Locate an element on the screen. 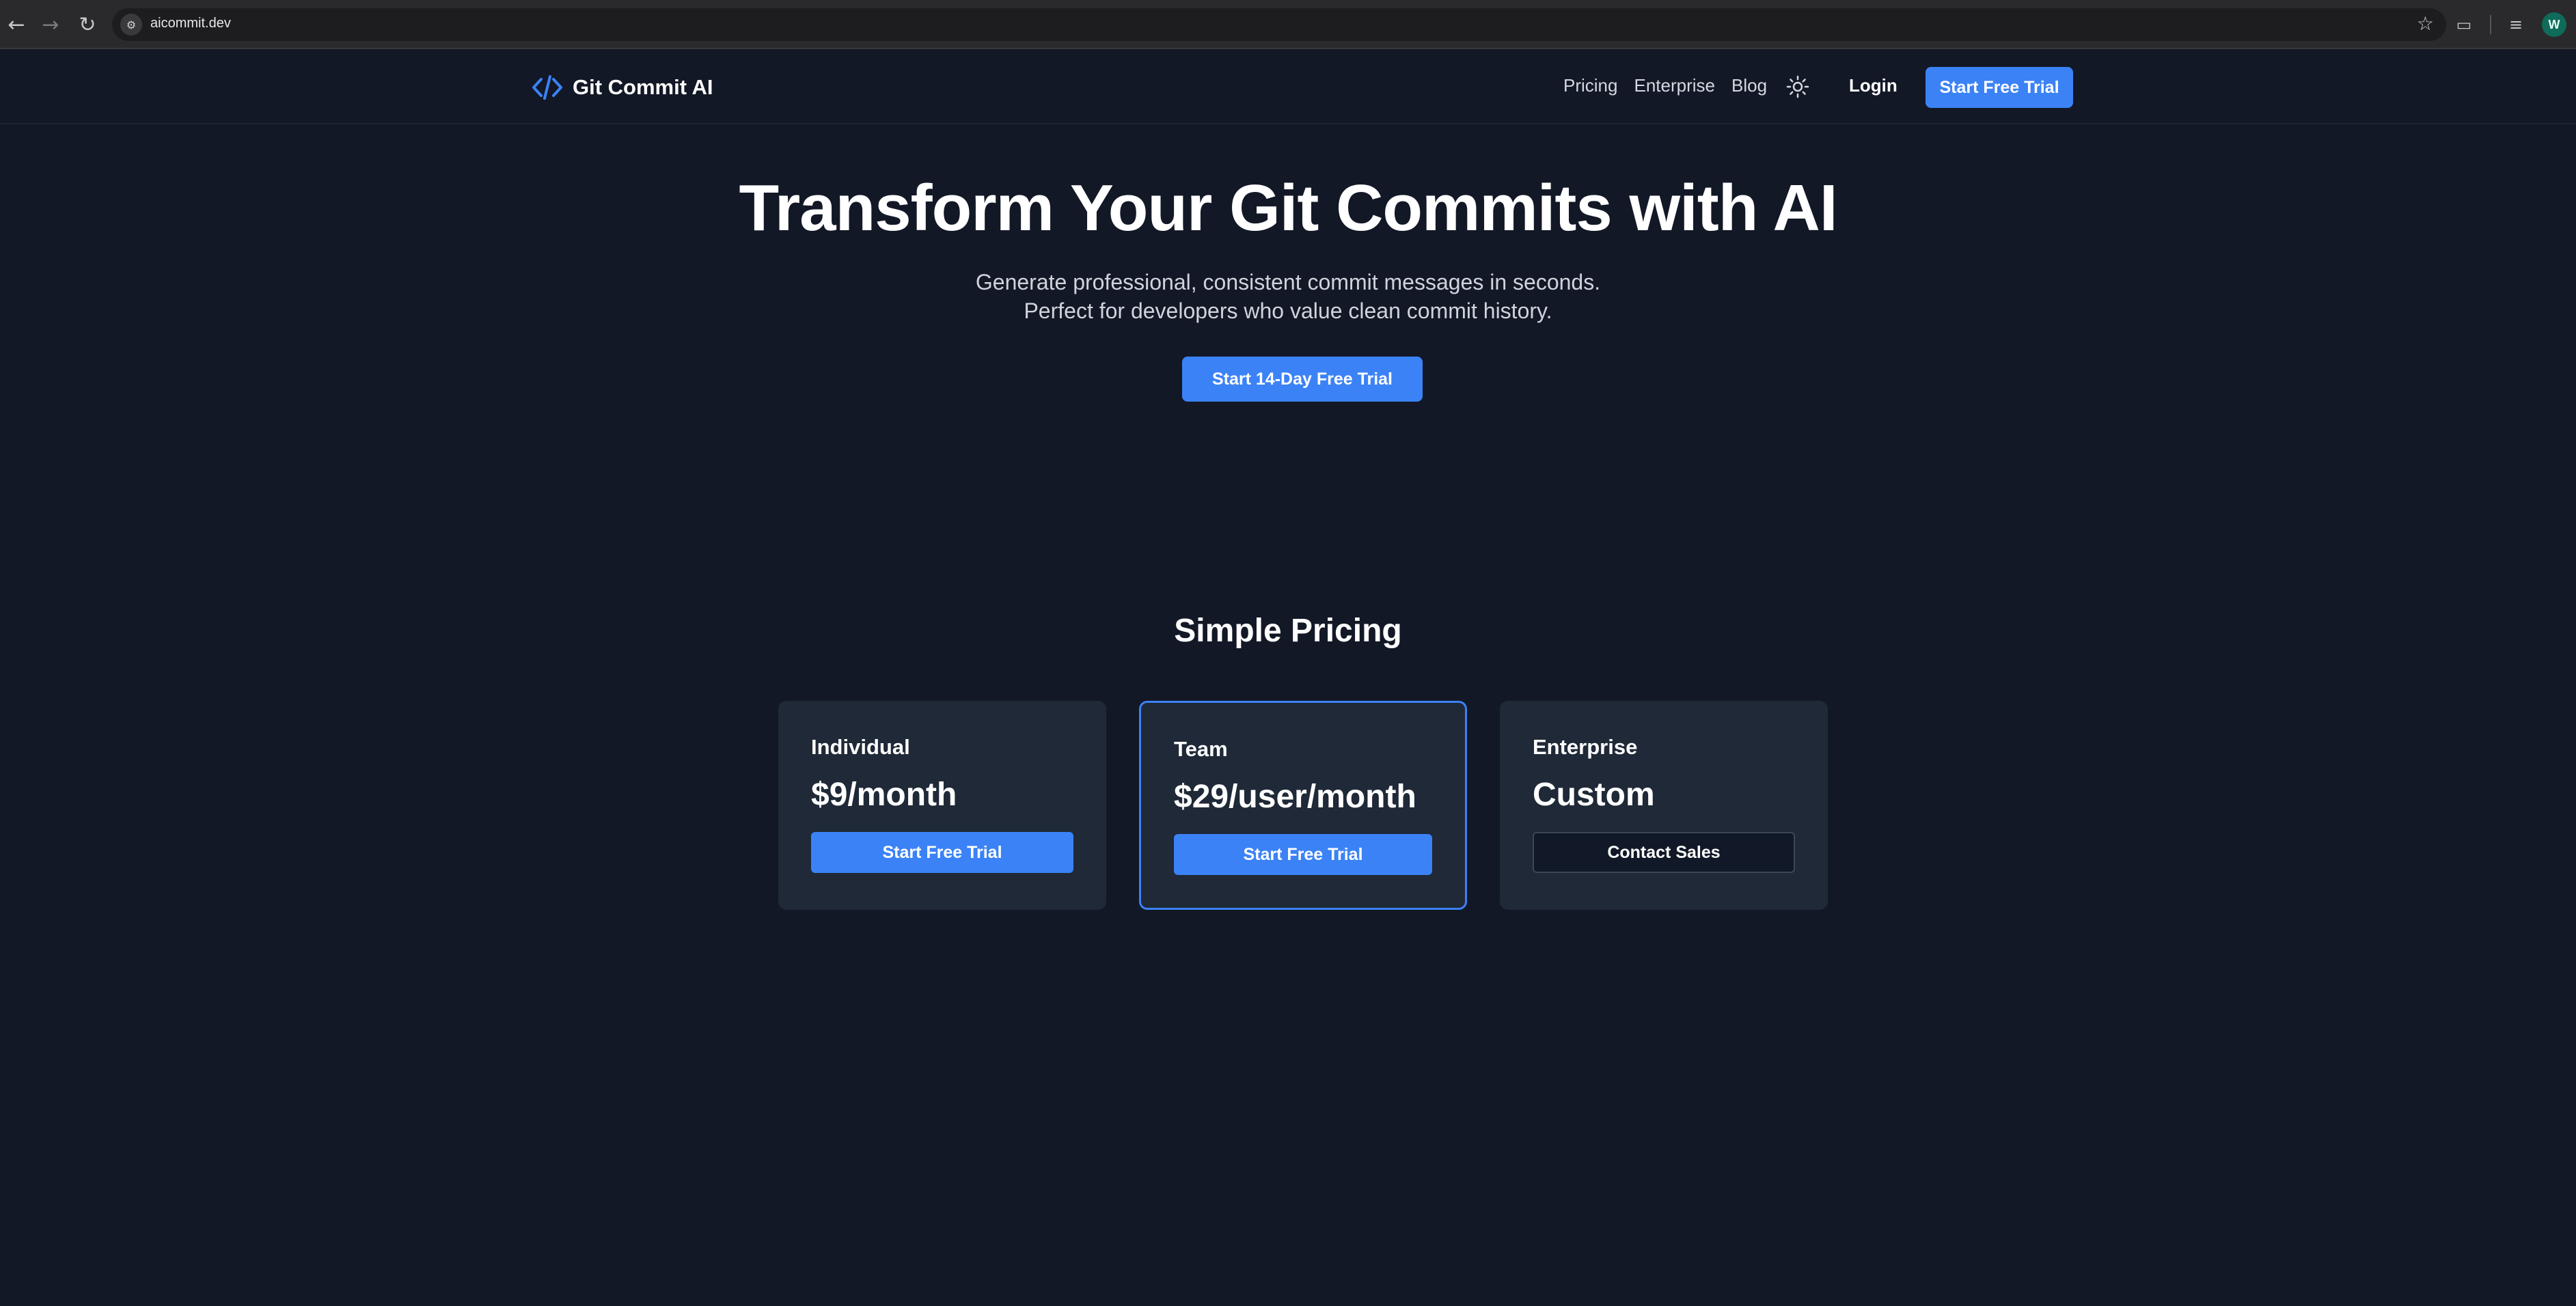 The width and height of the screenshot is (2576, 1306). profile-avatar: W is located at coordinates (2554, 25).